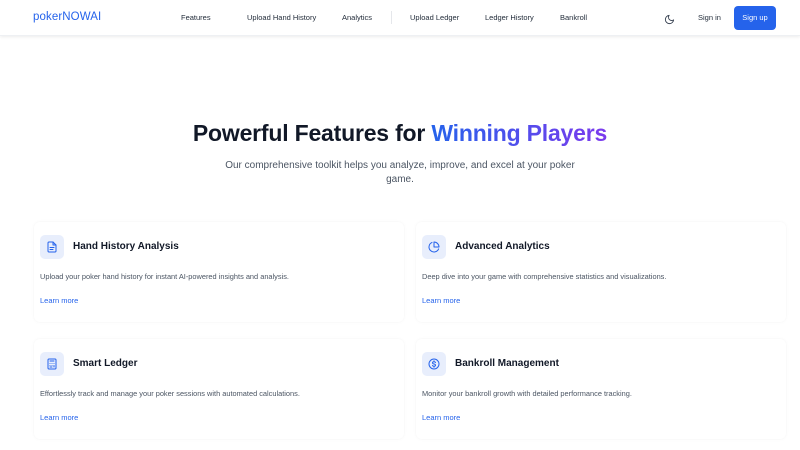 Image resolution: width=800 pixels, height=450 pixels. Describe the element at coordinates (502, 246) in the screenshot. I see `feature-title: Advanced Analytics` at that location.